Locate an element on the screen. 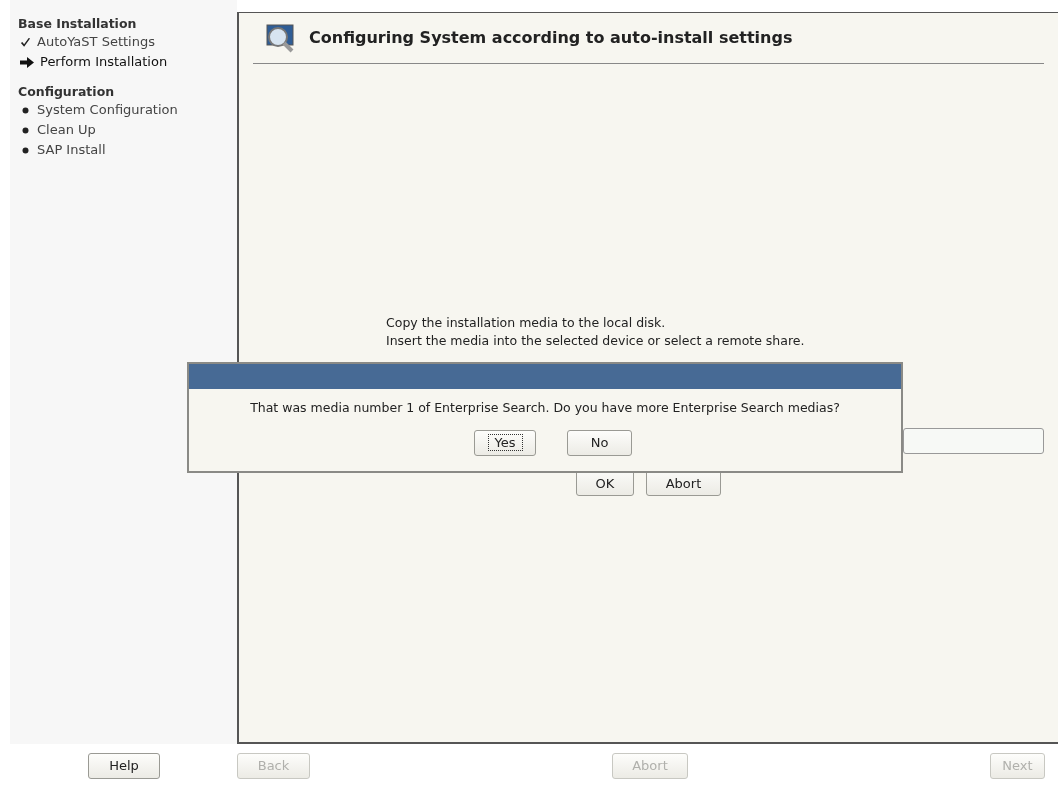 The width and height of the screenshot is (1058, 787). step-label: Perform Installation is located at coordinates (104, 62).